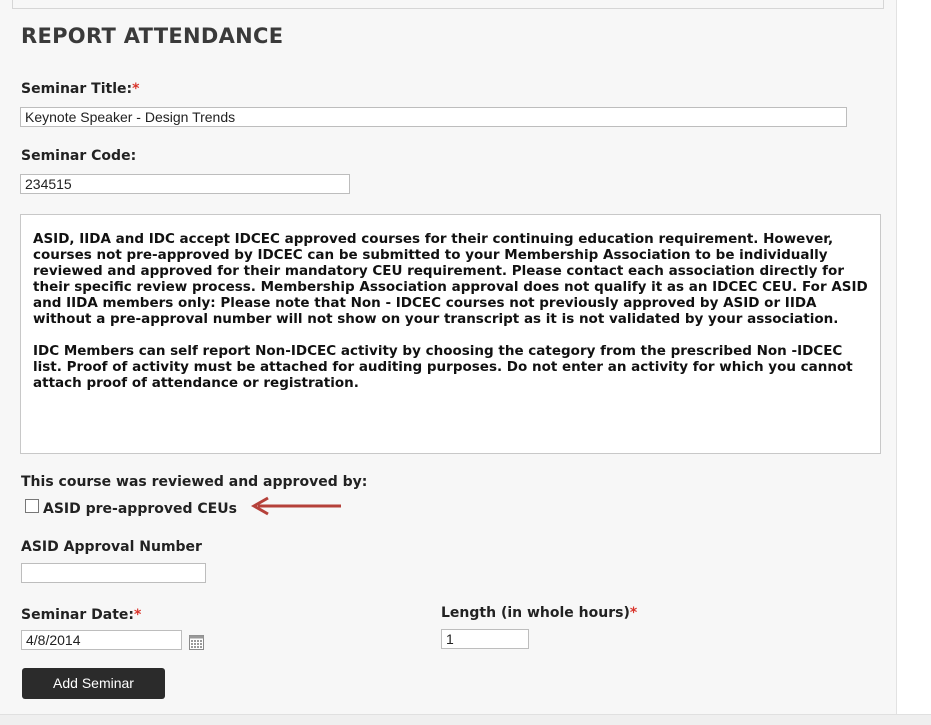  Describe the element at coordinates (465, 719) in the screenshot. I see `footer-strip` at that location.